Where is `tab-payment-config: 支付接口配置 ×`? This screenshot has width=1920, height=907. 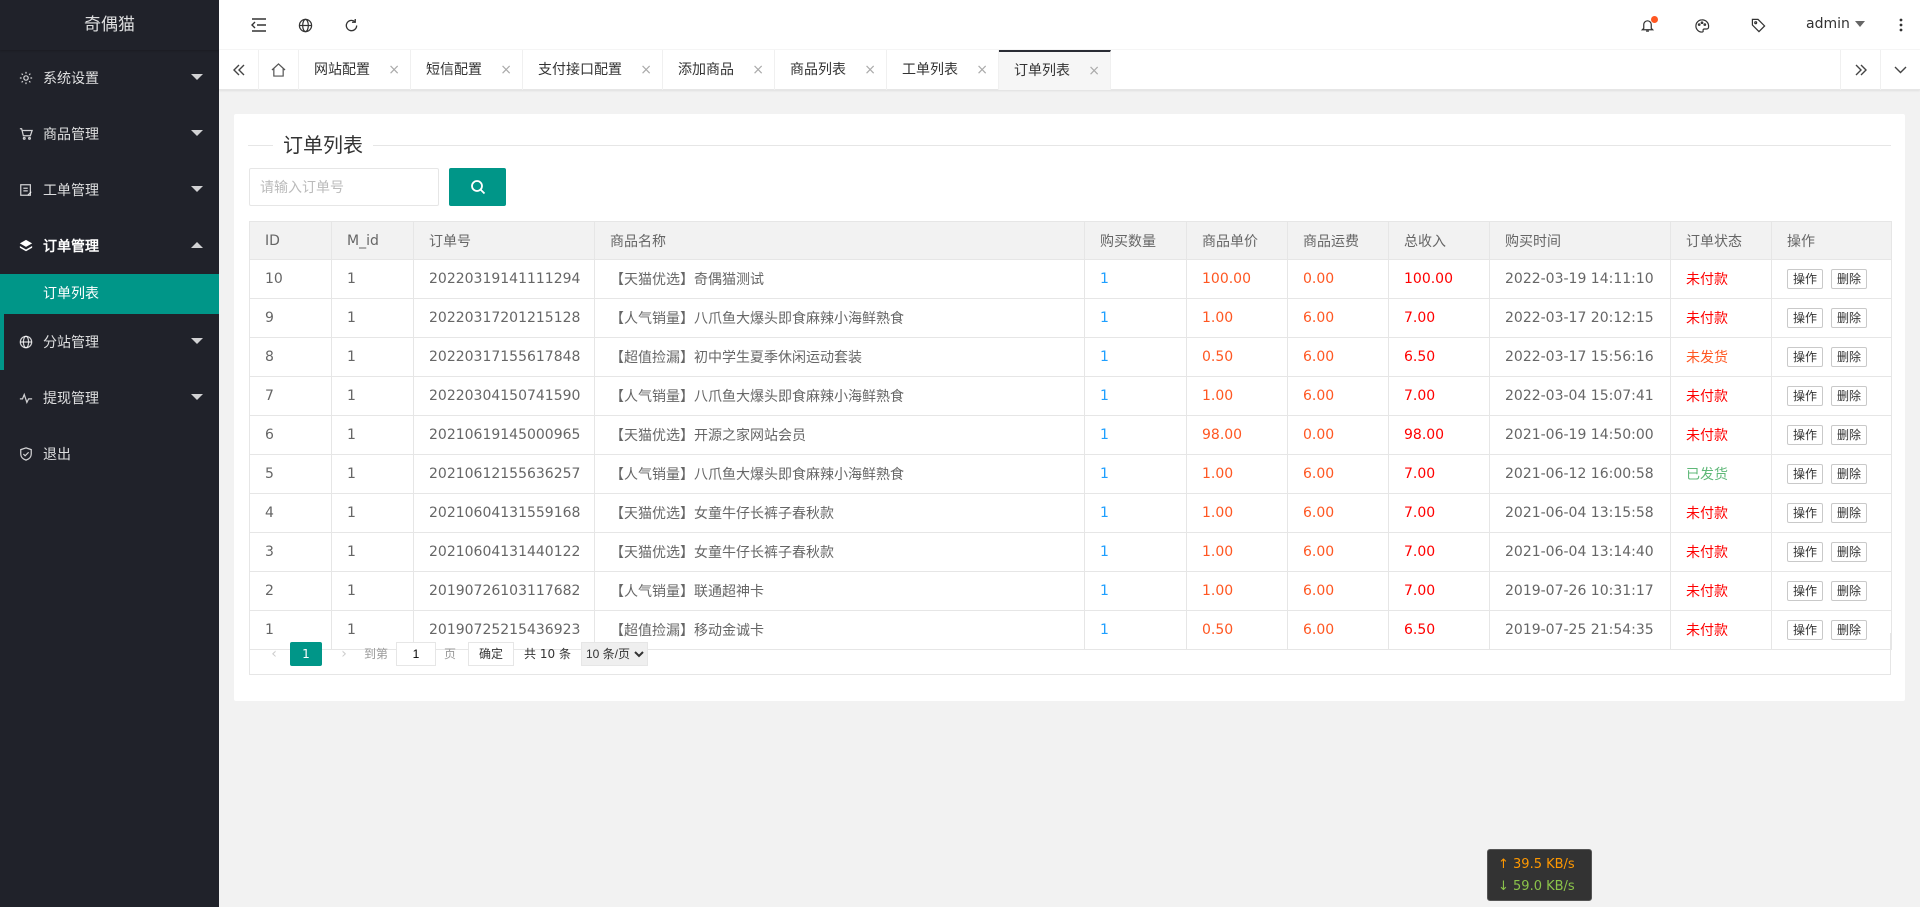 tab-payment-config: 支付接口配置 × is located at coordinates (593, 70).